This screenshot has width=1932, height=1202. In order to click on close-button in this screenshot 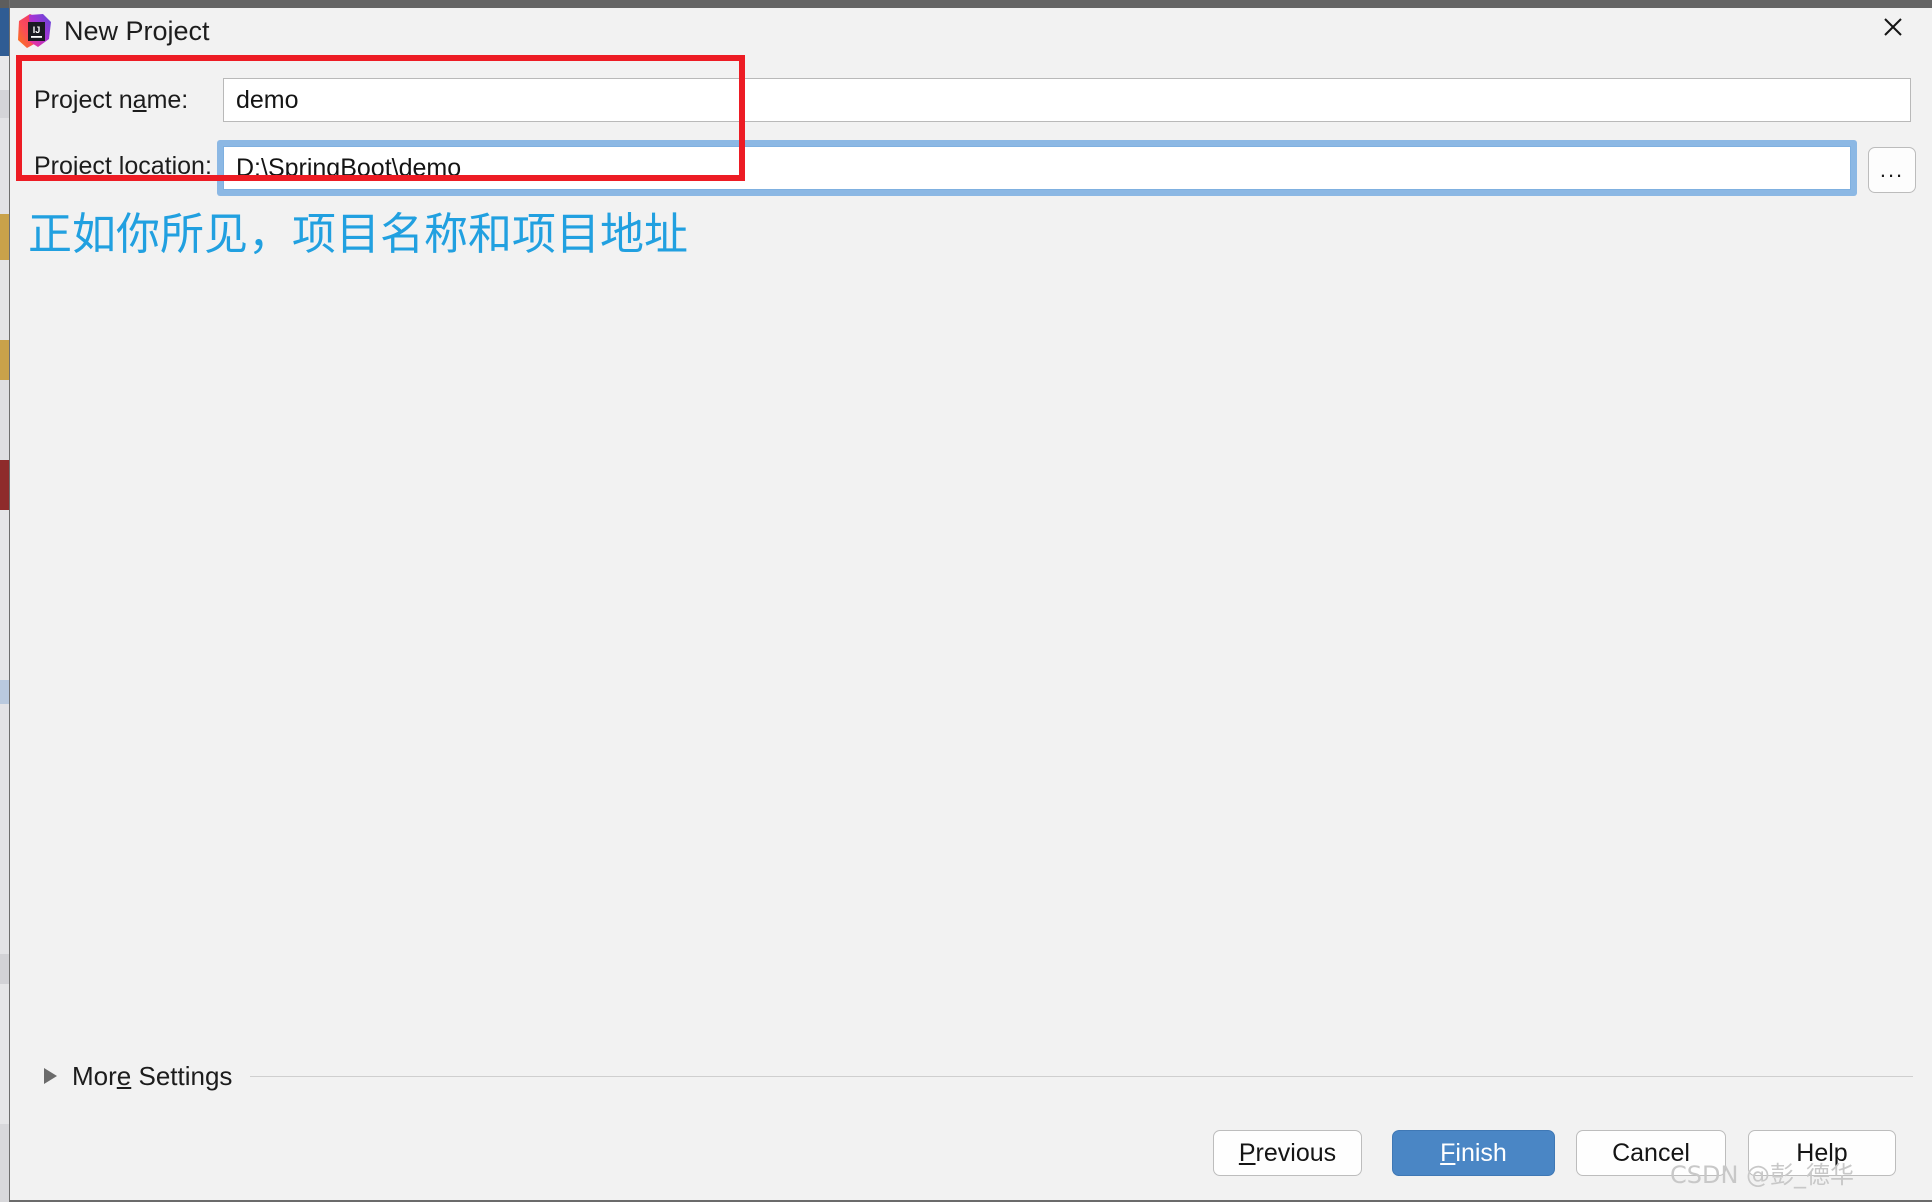, I will do `click(1893, 27)`.